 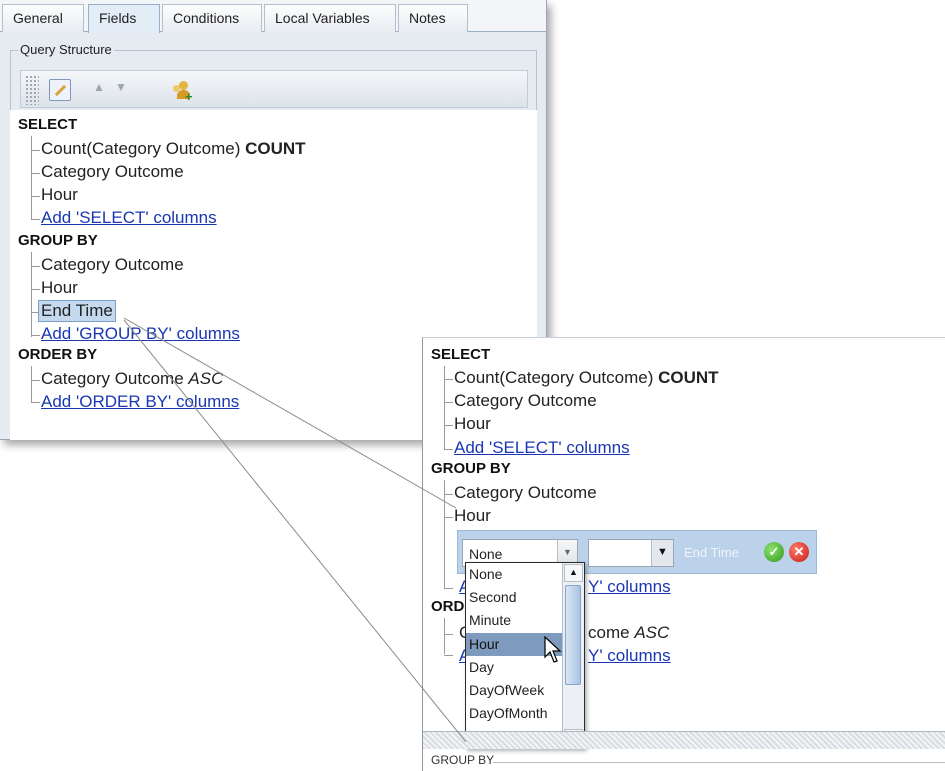 I want to click on zoom-group-hour-item: Hour, so click(x=472, y=516).